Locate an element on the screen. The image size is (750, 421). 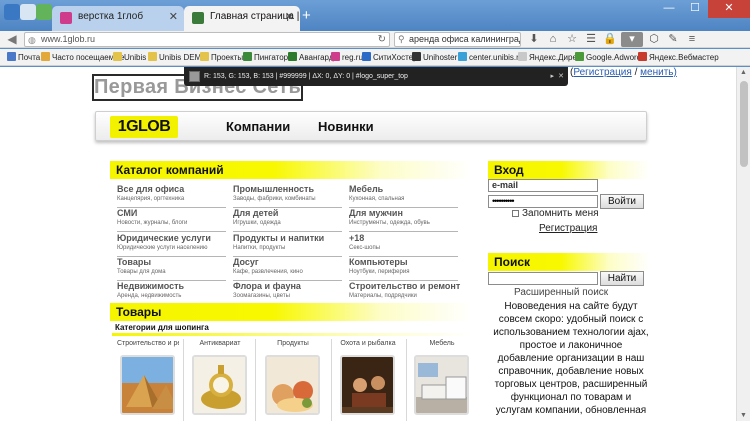
bookmark-item: СитиХостер is located at coordinates (390, 57).